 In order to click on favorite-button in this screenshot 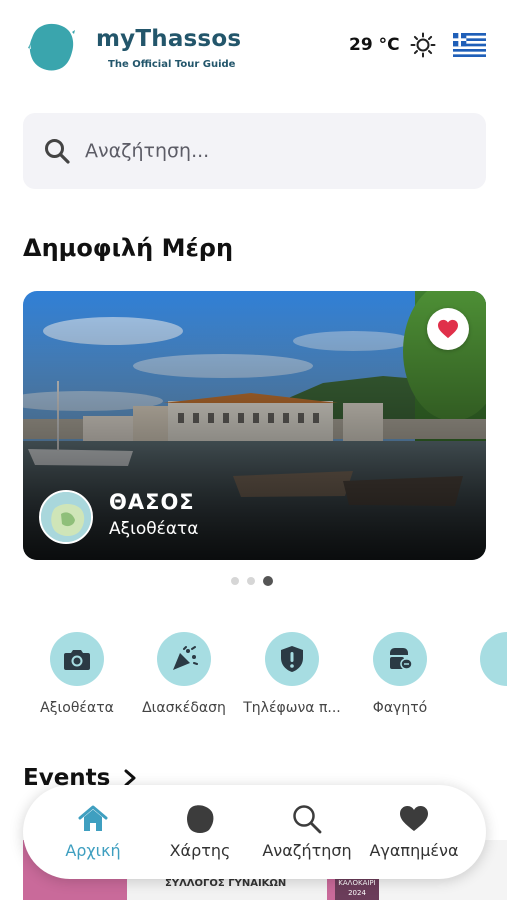, I will do `click(448, 329)`.